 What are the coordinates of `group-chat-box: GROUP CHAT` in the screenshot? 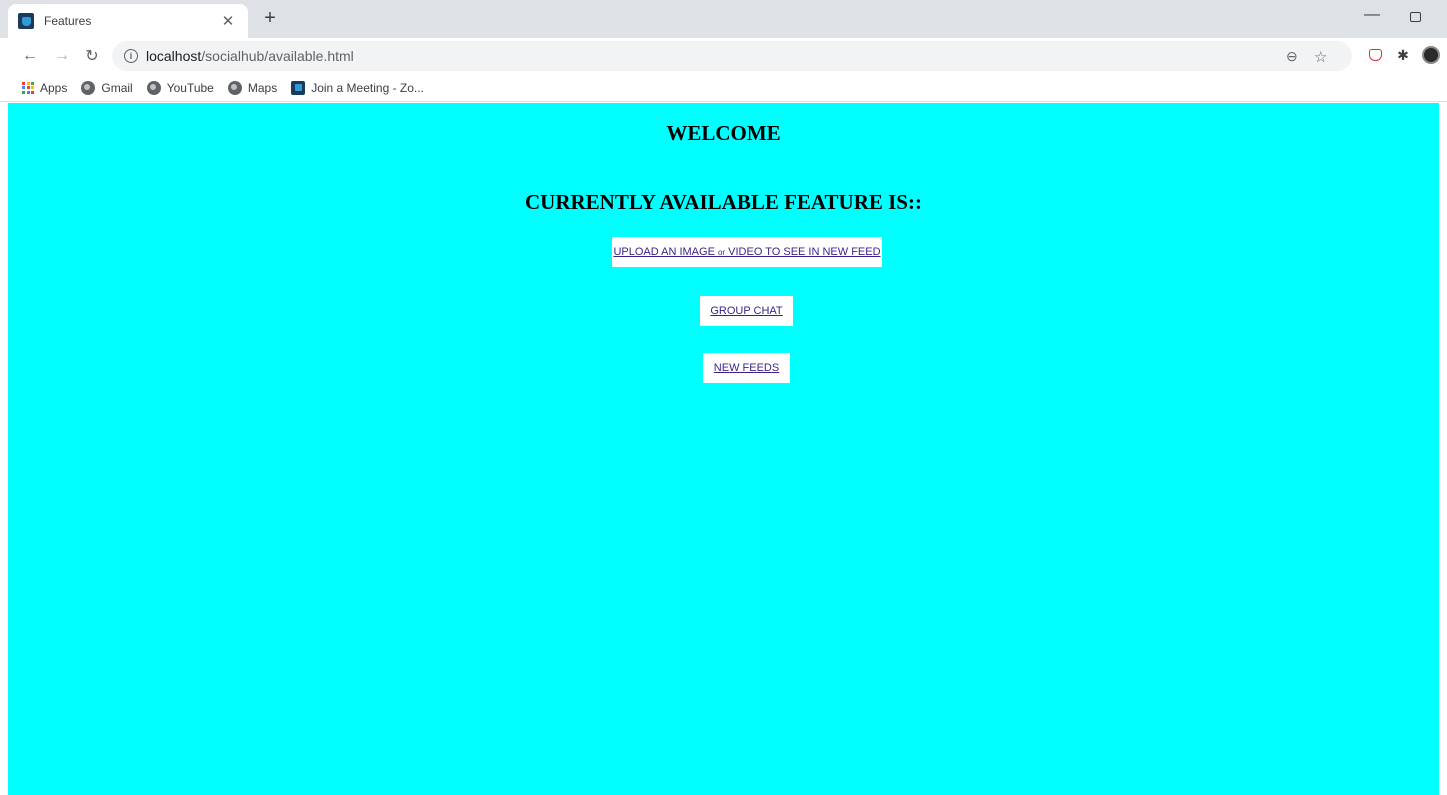 It's located at (746, 311).